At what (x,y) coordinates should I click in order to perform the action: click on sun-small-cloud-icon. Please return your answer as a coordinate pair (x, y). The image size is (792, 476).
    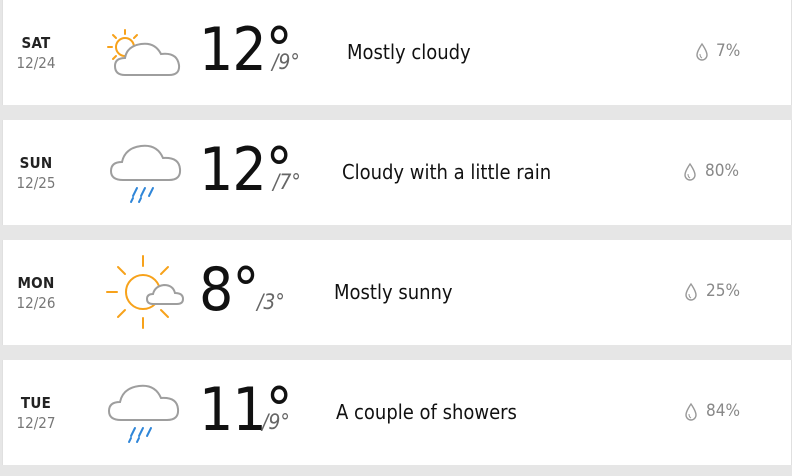
    Looking at the image, I should click on (145, 292).